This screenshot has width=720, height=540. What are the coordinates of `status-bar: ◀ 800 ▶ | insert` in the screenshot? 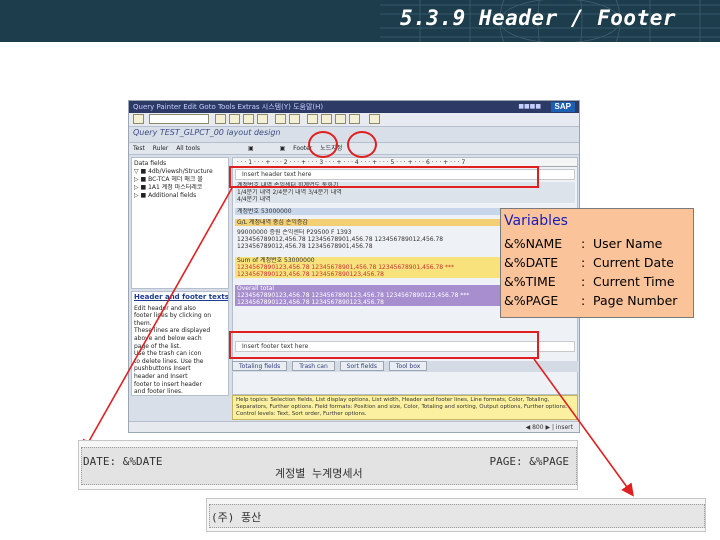 It's located at (354, 426).